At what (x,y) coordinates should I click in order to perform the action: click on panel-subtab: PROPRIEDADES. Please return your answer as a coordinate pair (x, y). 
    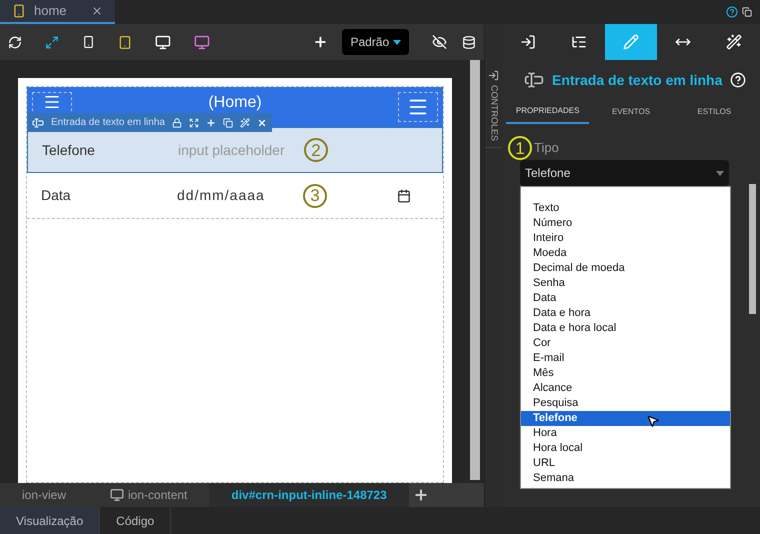
    Looking at the image, I should click on (548, 112).